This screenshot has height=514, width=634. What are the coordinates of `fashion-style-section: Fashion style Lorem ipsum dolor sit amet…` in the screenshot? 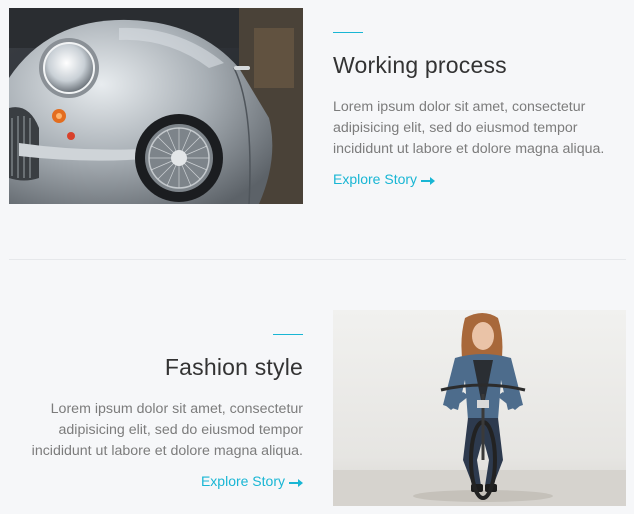 It's located at (156, 412).